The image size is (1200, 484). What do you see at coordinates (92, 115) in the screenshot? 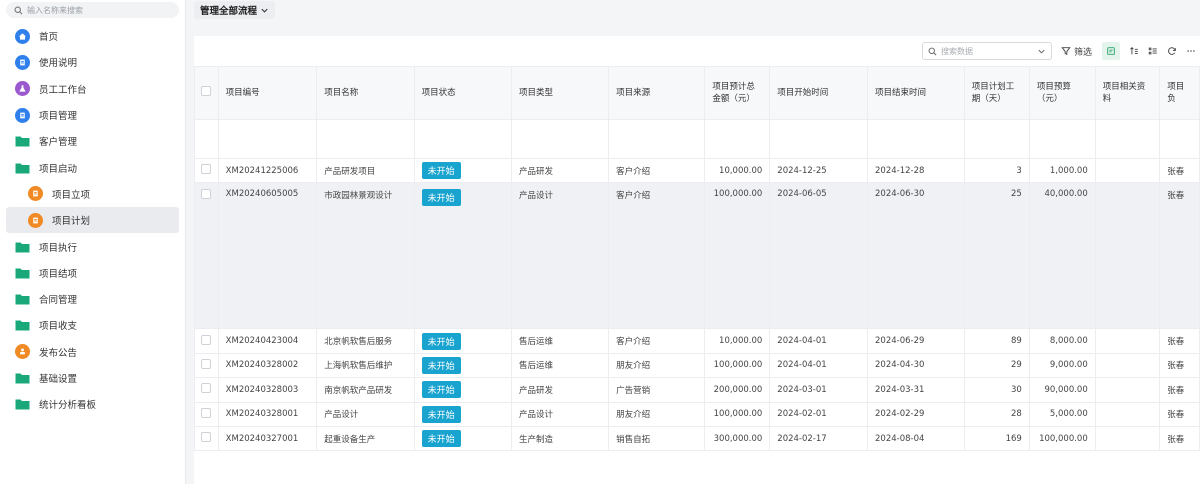
I see `sidebar-item: 项目管理` at bounding box center [92, 115].